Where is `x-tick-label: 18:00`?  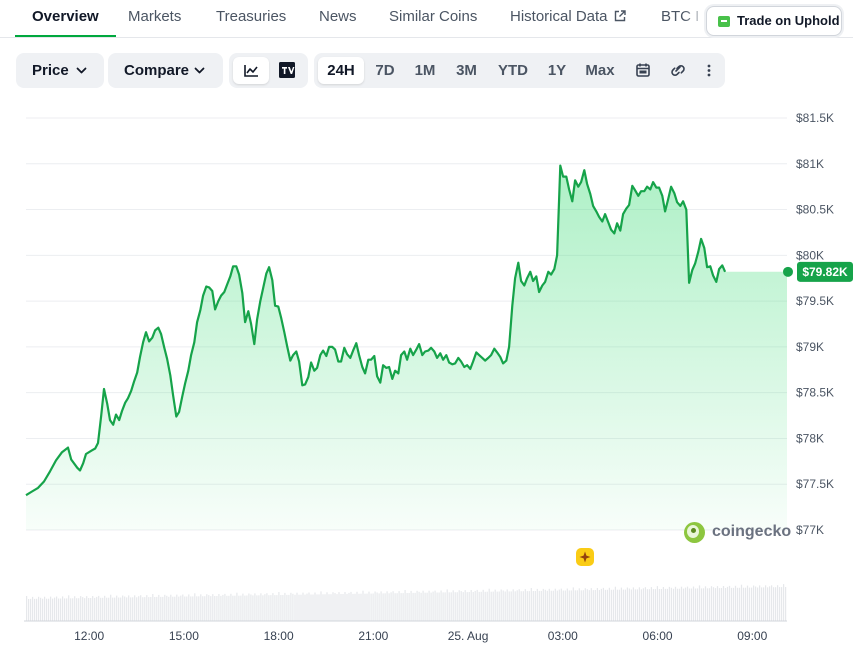 x-tick-label: 18:00 is located at coordinates (279, 636).